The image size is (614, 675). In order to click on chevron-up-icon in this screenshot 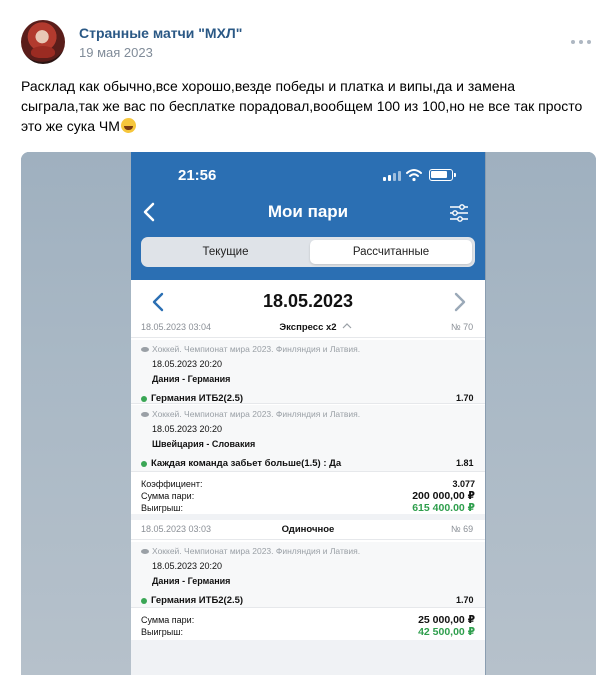, I will do `click(347, 326)`.